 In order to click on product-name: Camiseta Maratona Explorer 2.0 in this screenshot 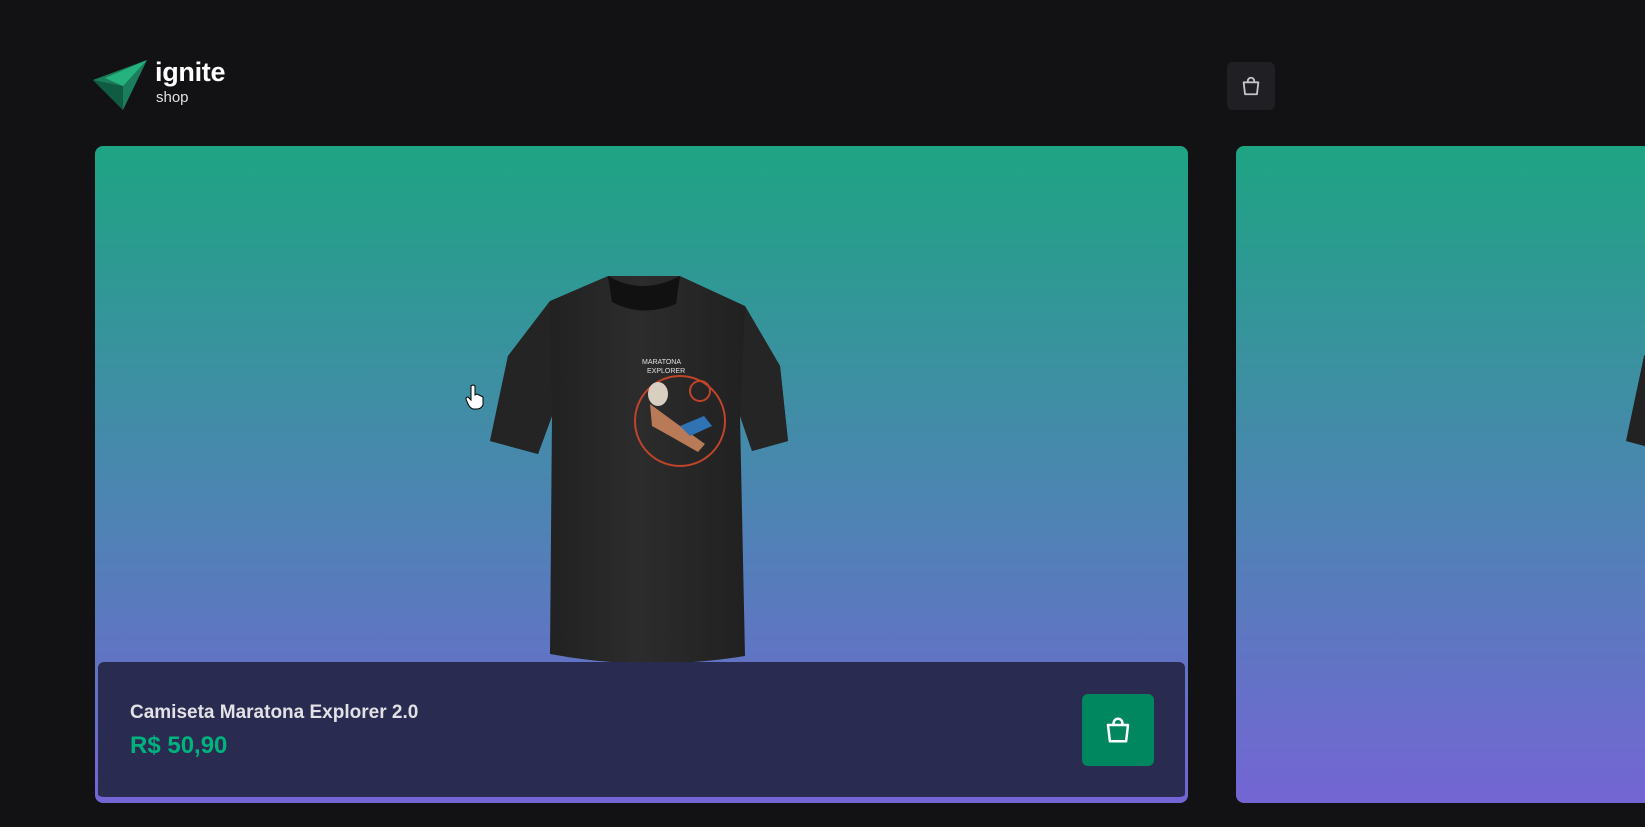, I will do `click(274, 712)`.